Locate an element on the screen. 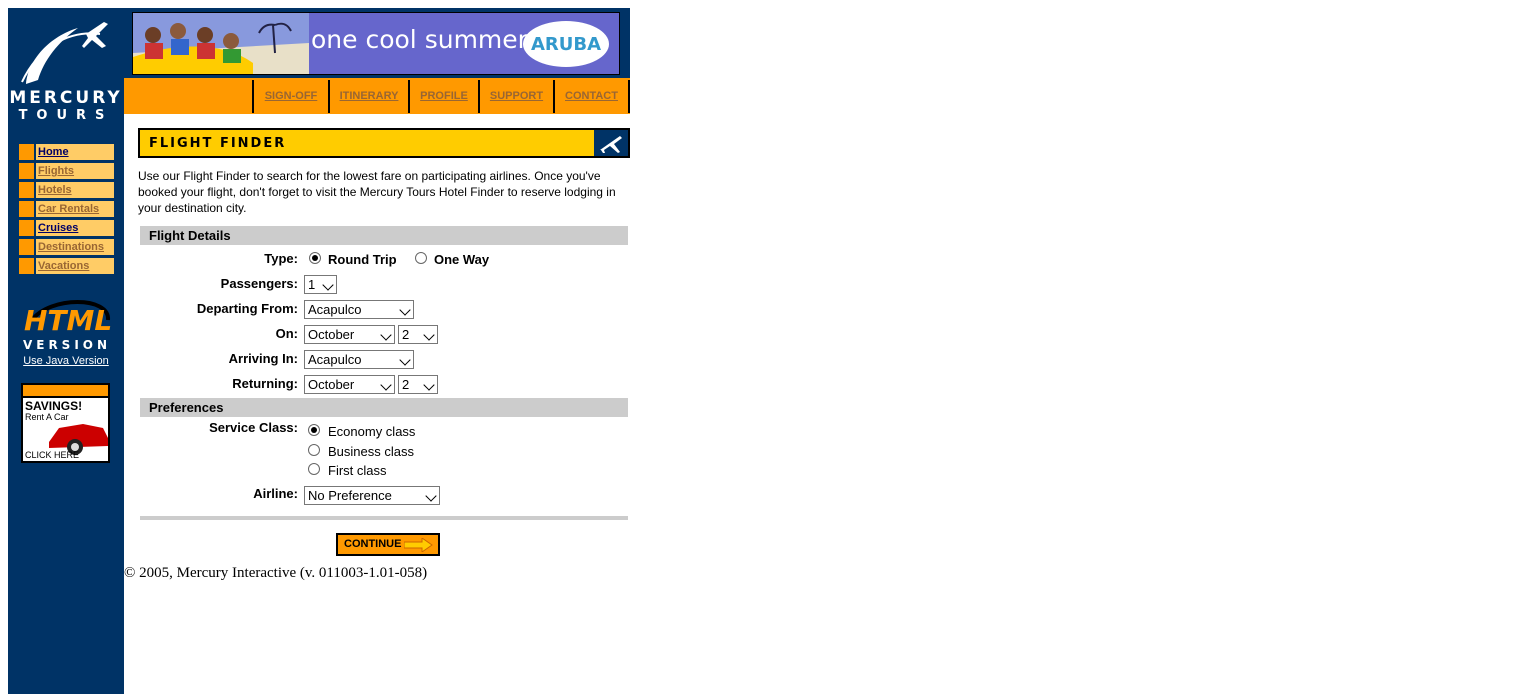  sidebar-item-hotels: Hotels is located at coordinates (66, 189).